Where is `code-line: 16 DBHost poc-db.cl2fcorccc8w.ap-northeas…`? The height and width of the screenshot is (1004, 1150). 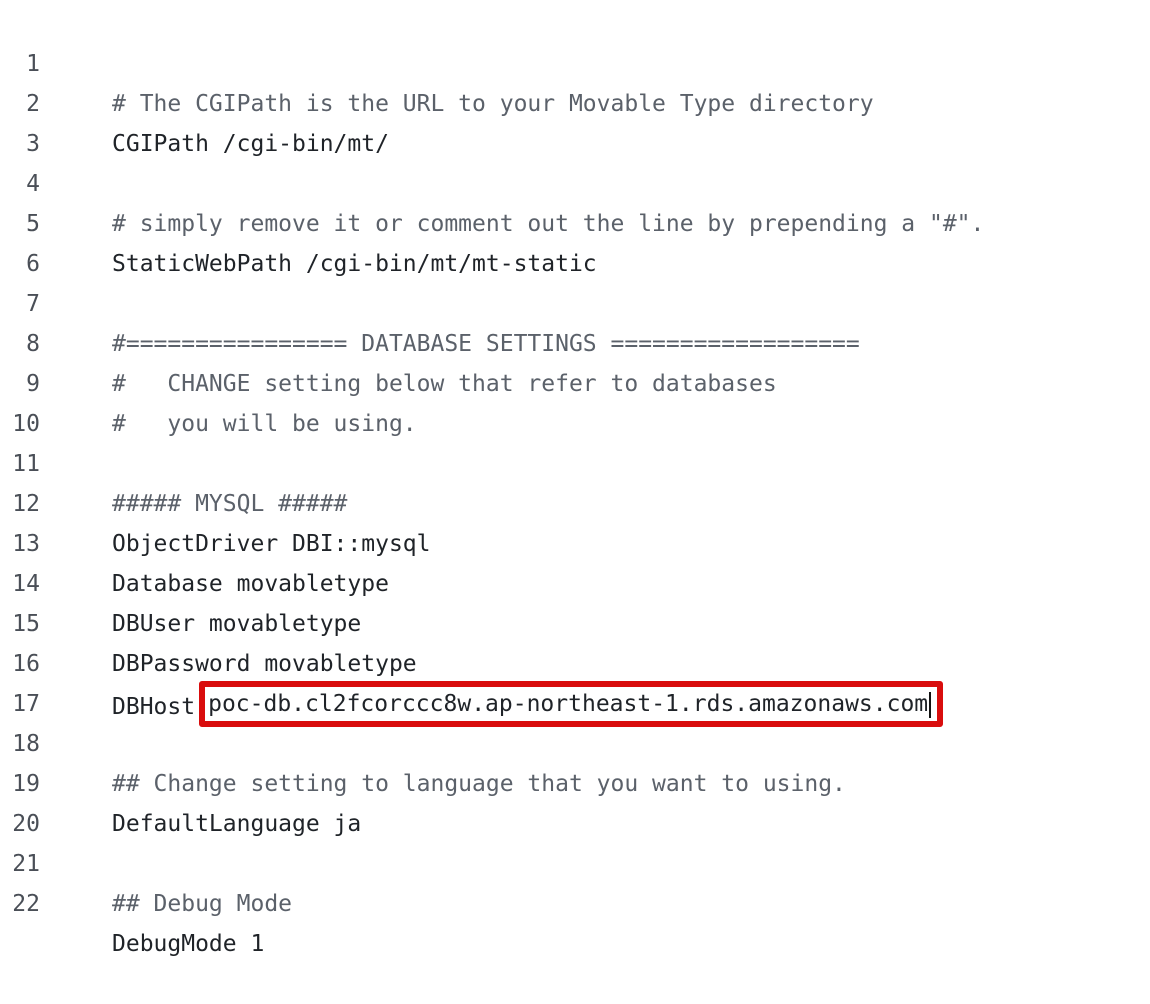
code-line: 16 DBHost poc-db.cl2fcorccc8w.ap-northeas… is located at coordinates (575, 665).